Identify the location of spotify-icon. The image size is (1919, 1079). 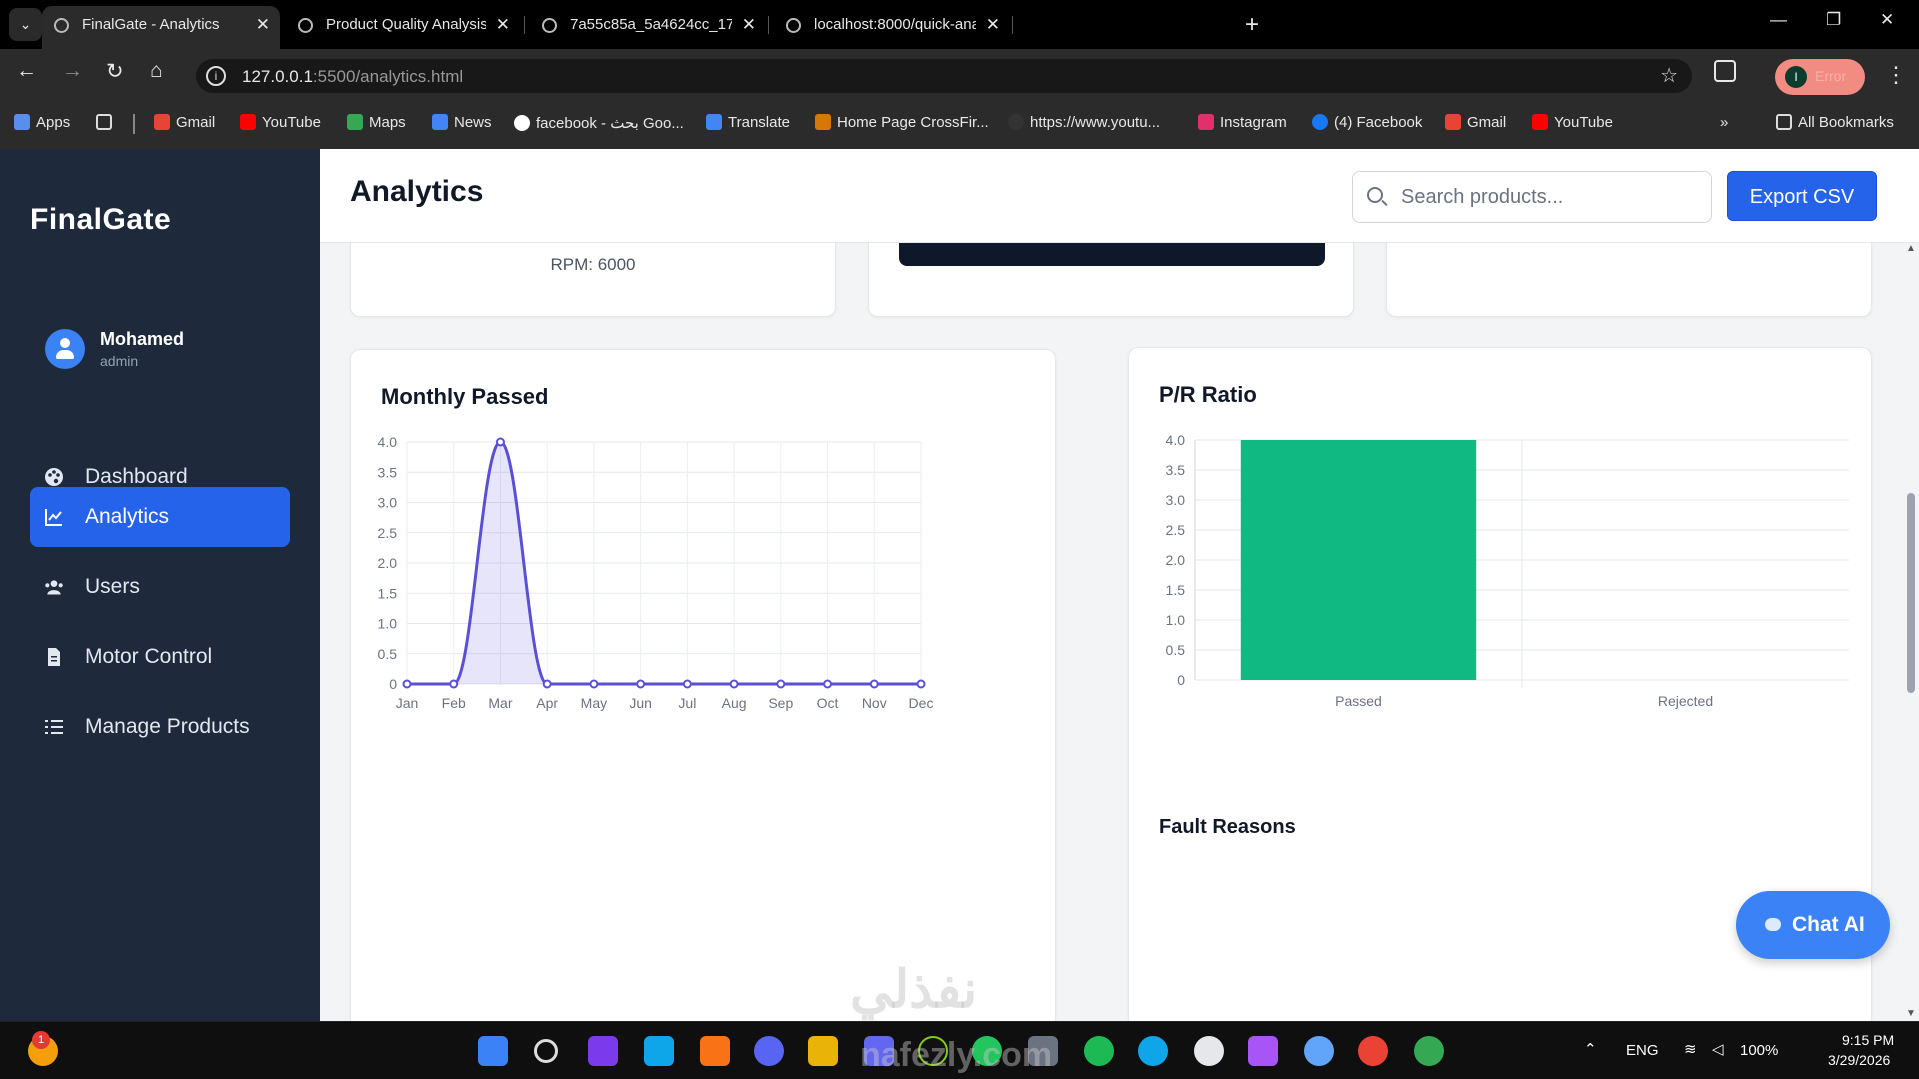
(1099, 1051).